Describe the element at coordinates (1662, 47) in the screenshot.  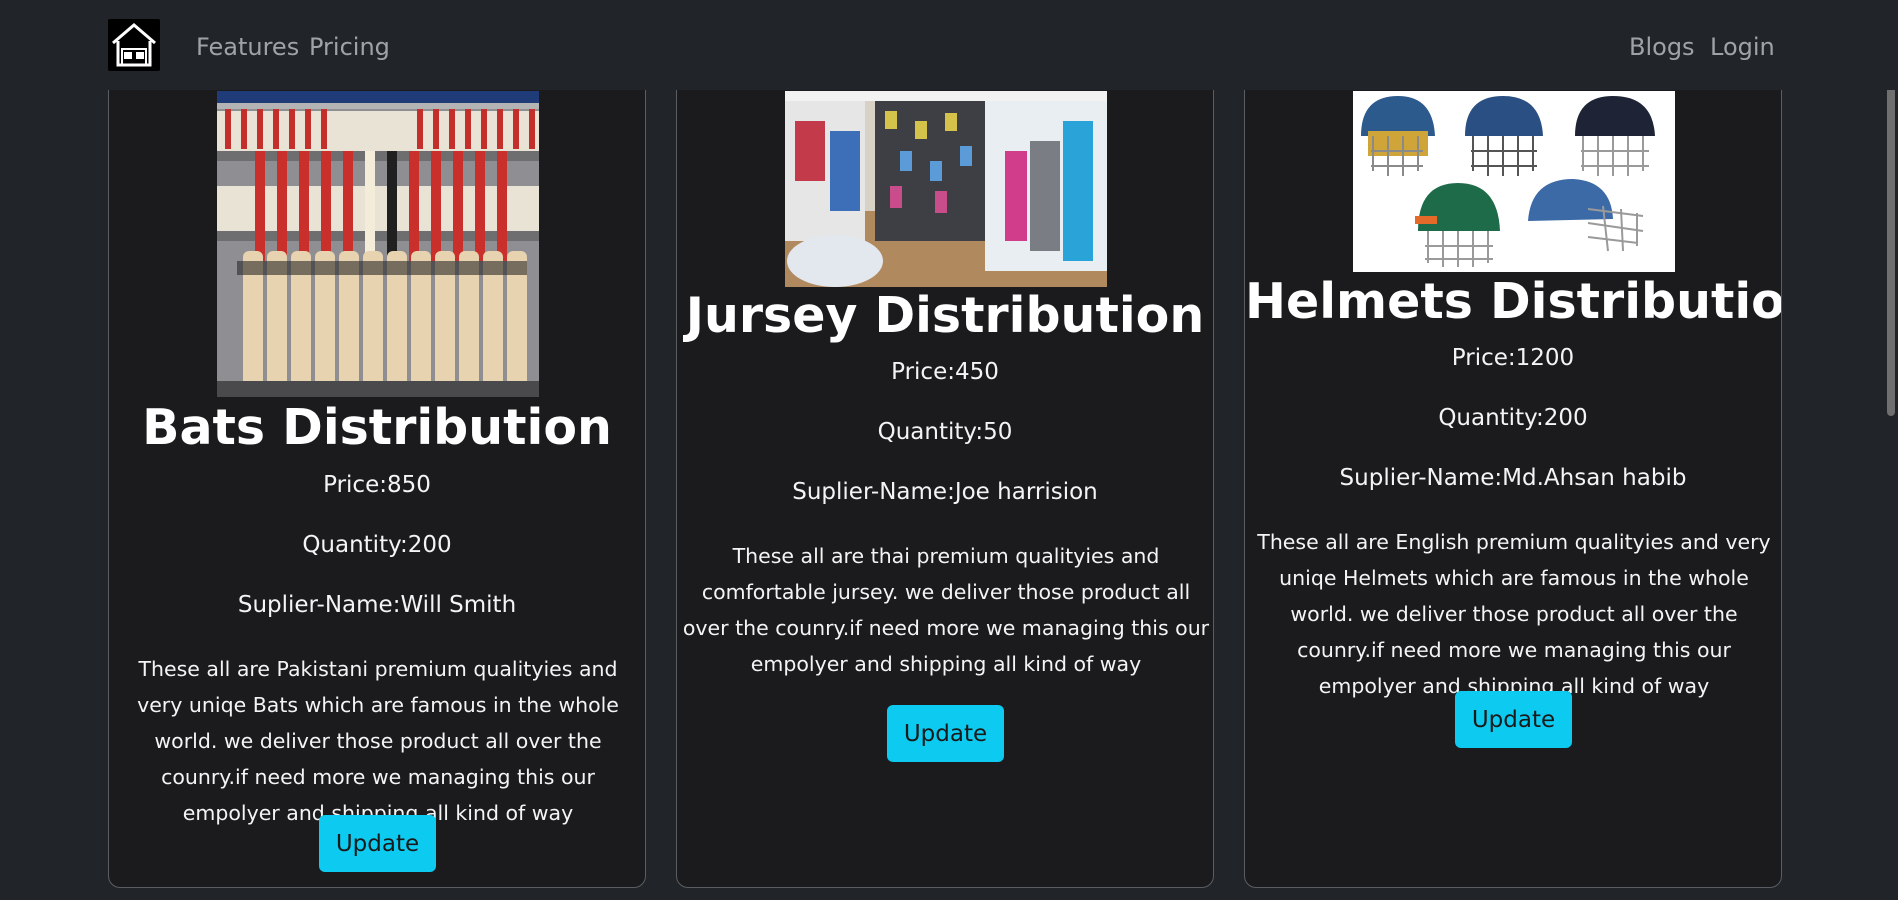
I see `nav-blogs-link: Blogs` at that location.